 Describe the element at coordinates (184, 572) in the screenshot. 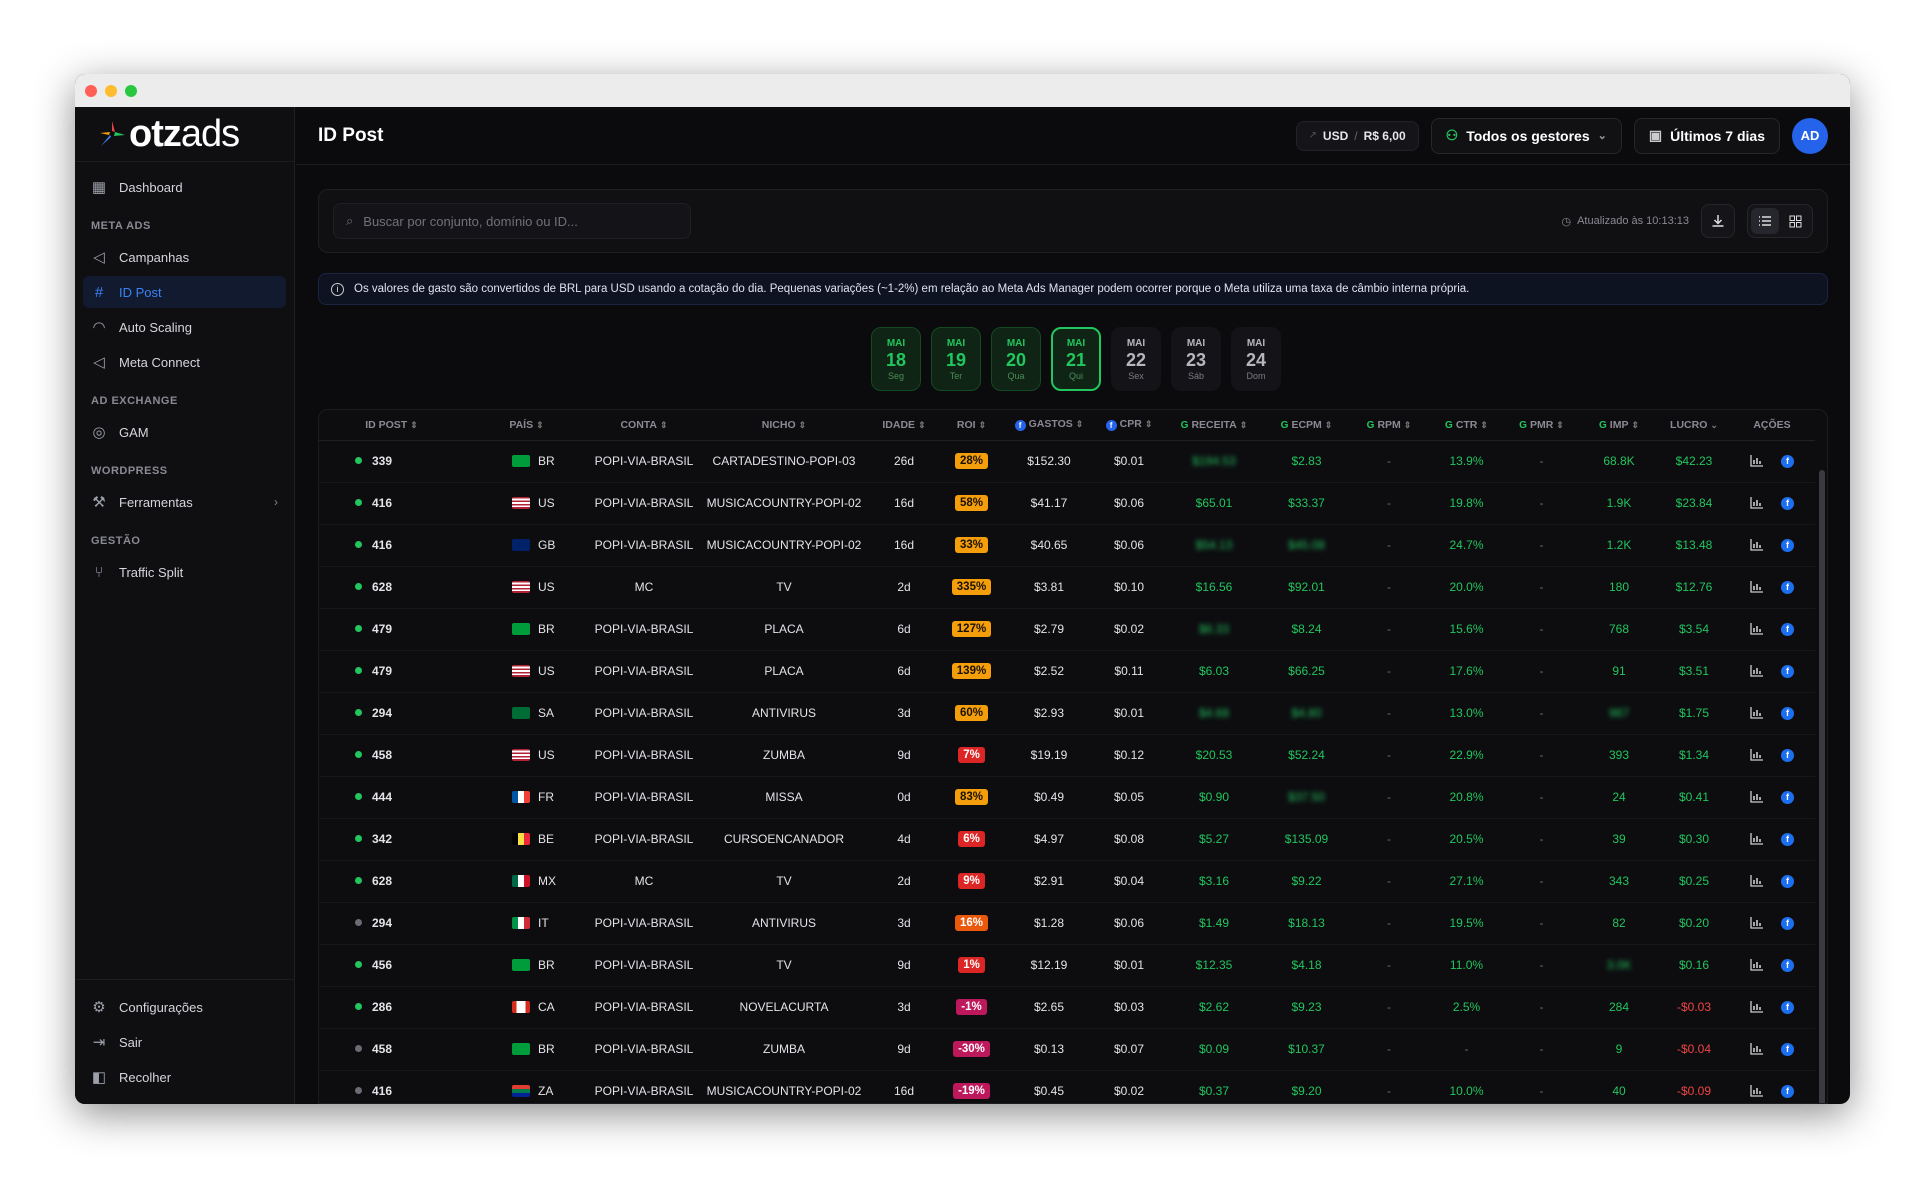

I see `sidebar-item-traffic-split: ⑂ Traffic Split` at that location.